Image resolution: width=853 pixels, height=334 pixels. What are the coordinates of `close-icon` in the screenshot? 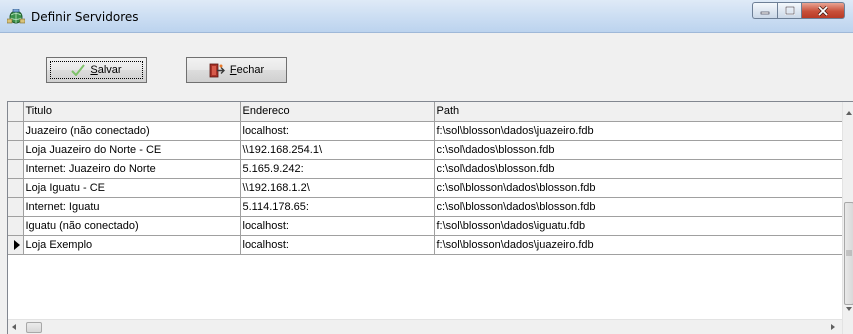 It's located at (823, 10).